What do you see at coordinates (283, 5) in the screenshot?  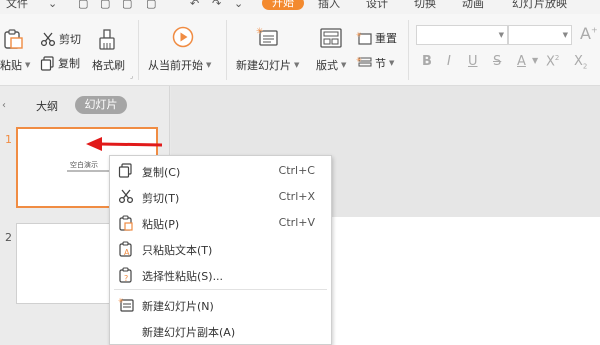 I see `tab-home: 开始` at bounding box center [283, 5].